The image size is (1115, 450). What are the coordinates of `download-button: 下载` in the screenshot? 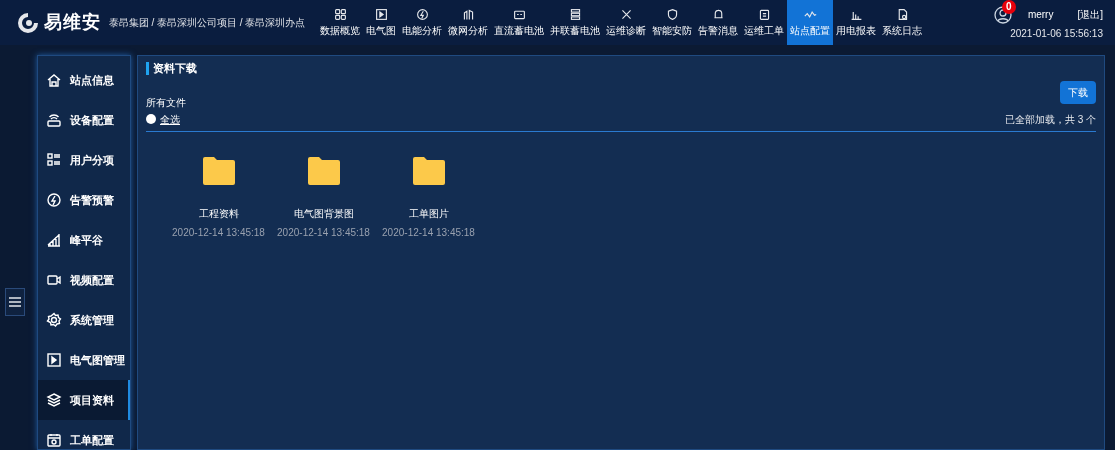 It's located at (1078, 92).